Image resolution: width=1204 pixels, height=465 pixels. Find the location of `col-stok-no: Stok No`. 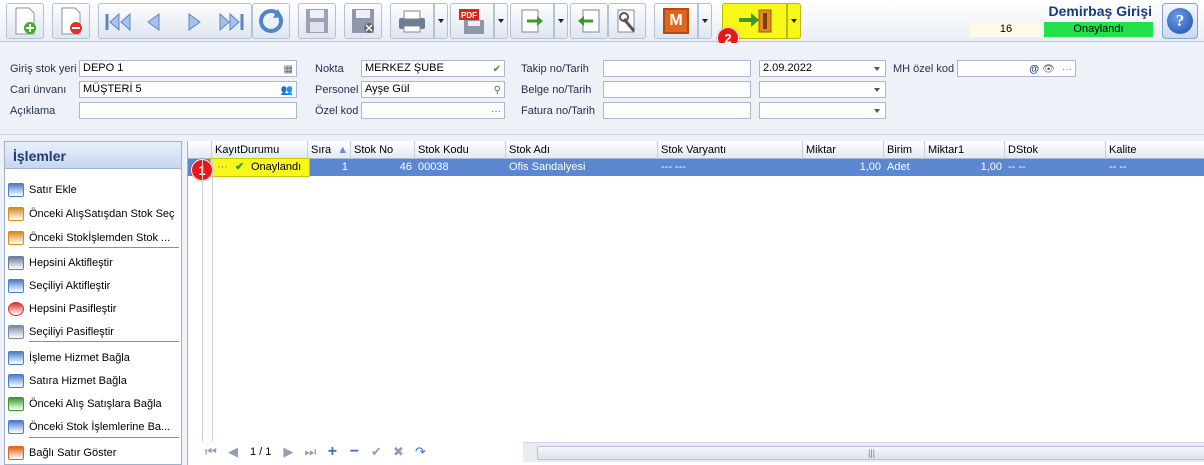

col-stok-no: Stok No is located at coordinates (383, 150).